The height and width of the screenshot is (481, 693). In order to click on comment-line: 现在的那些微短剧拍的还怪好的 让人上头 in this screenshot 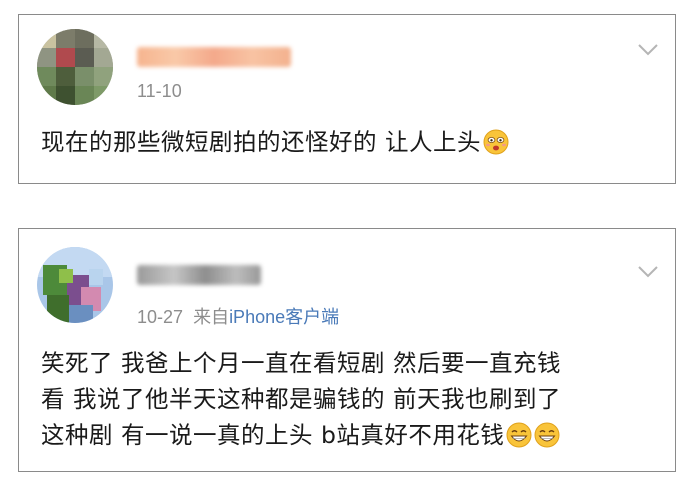, I will do `click(261, 142)`.